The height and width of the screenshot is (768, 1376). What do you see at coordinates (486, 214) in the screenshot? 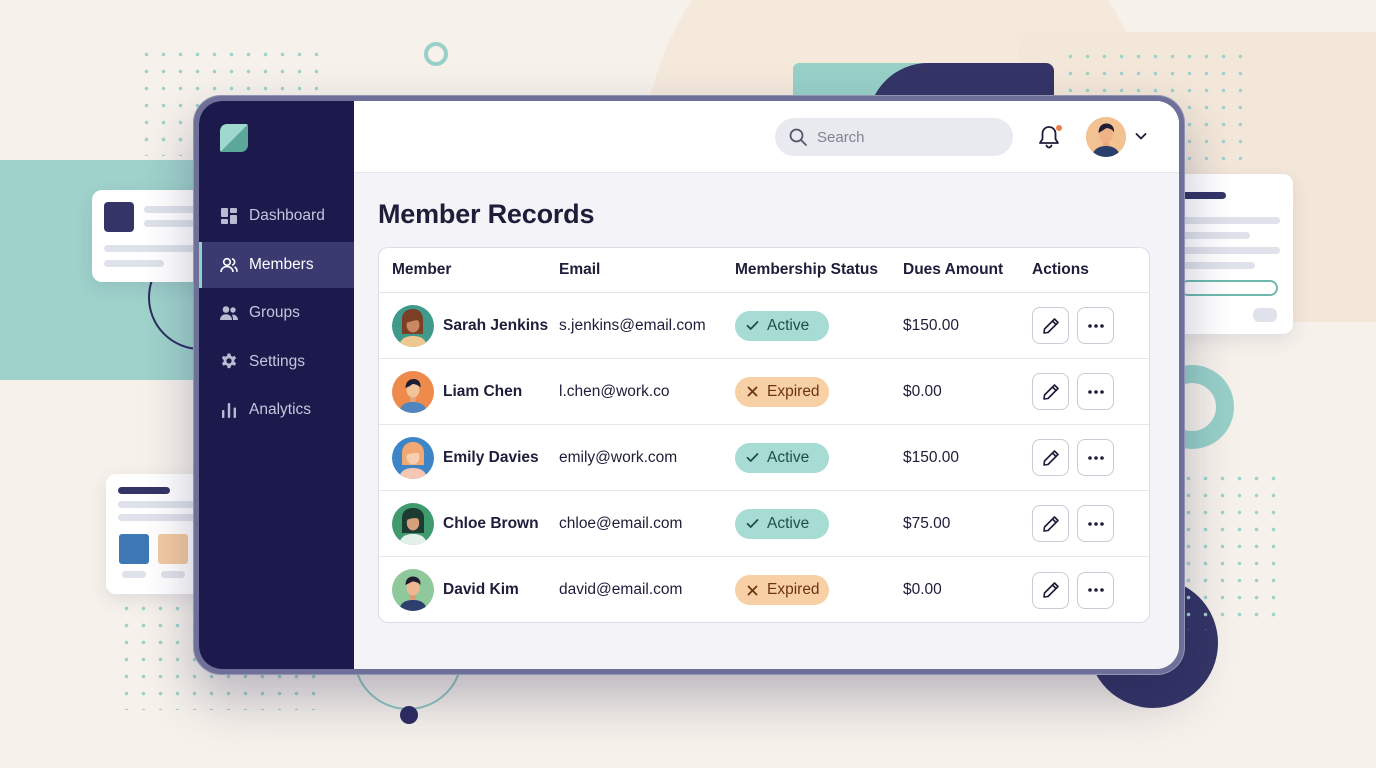
I see `page-title: Member Records` at bounding box center [486, 214].